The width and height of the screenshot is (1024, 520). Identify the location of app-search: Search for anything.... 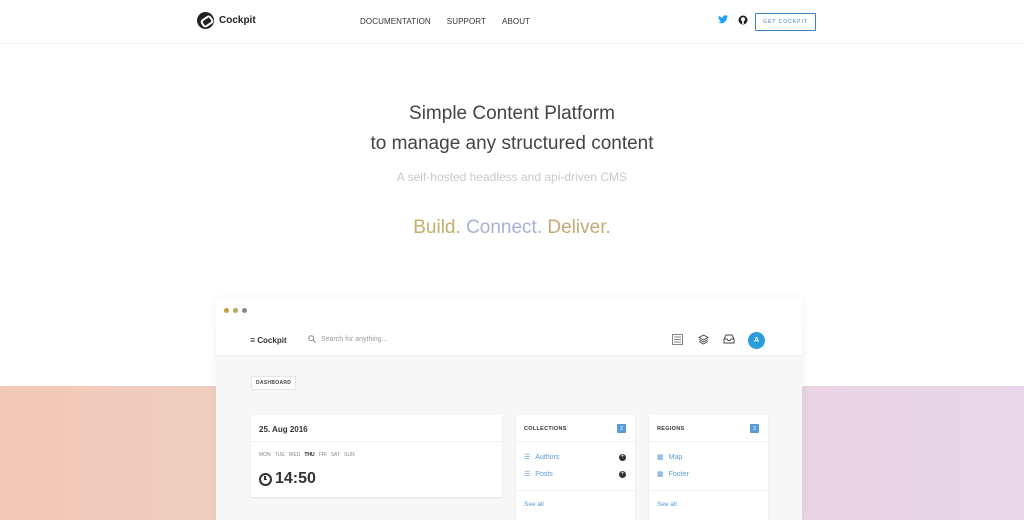
(348, 339).